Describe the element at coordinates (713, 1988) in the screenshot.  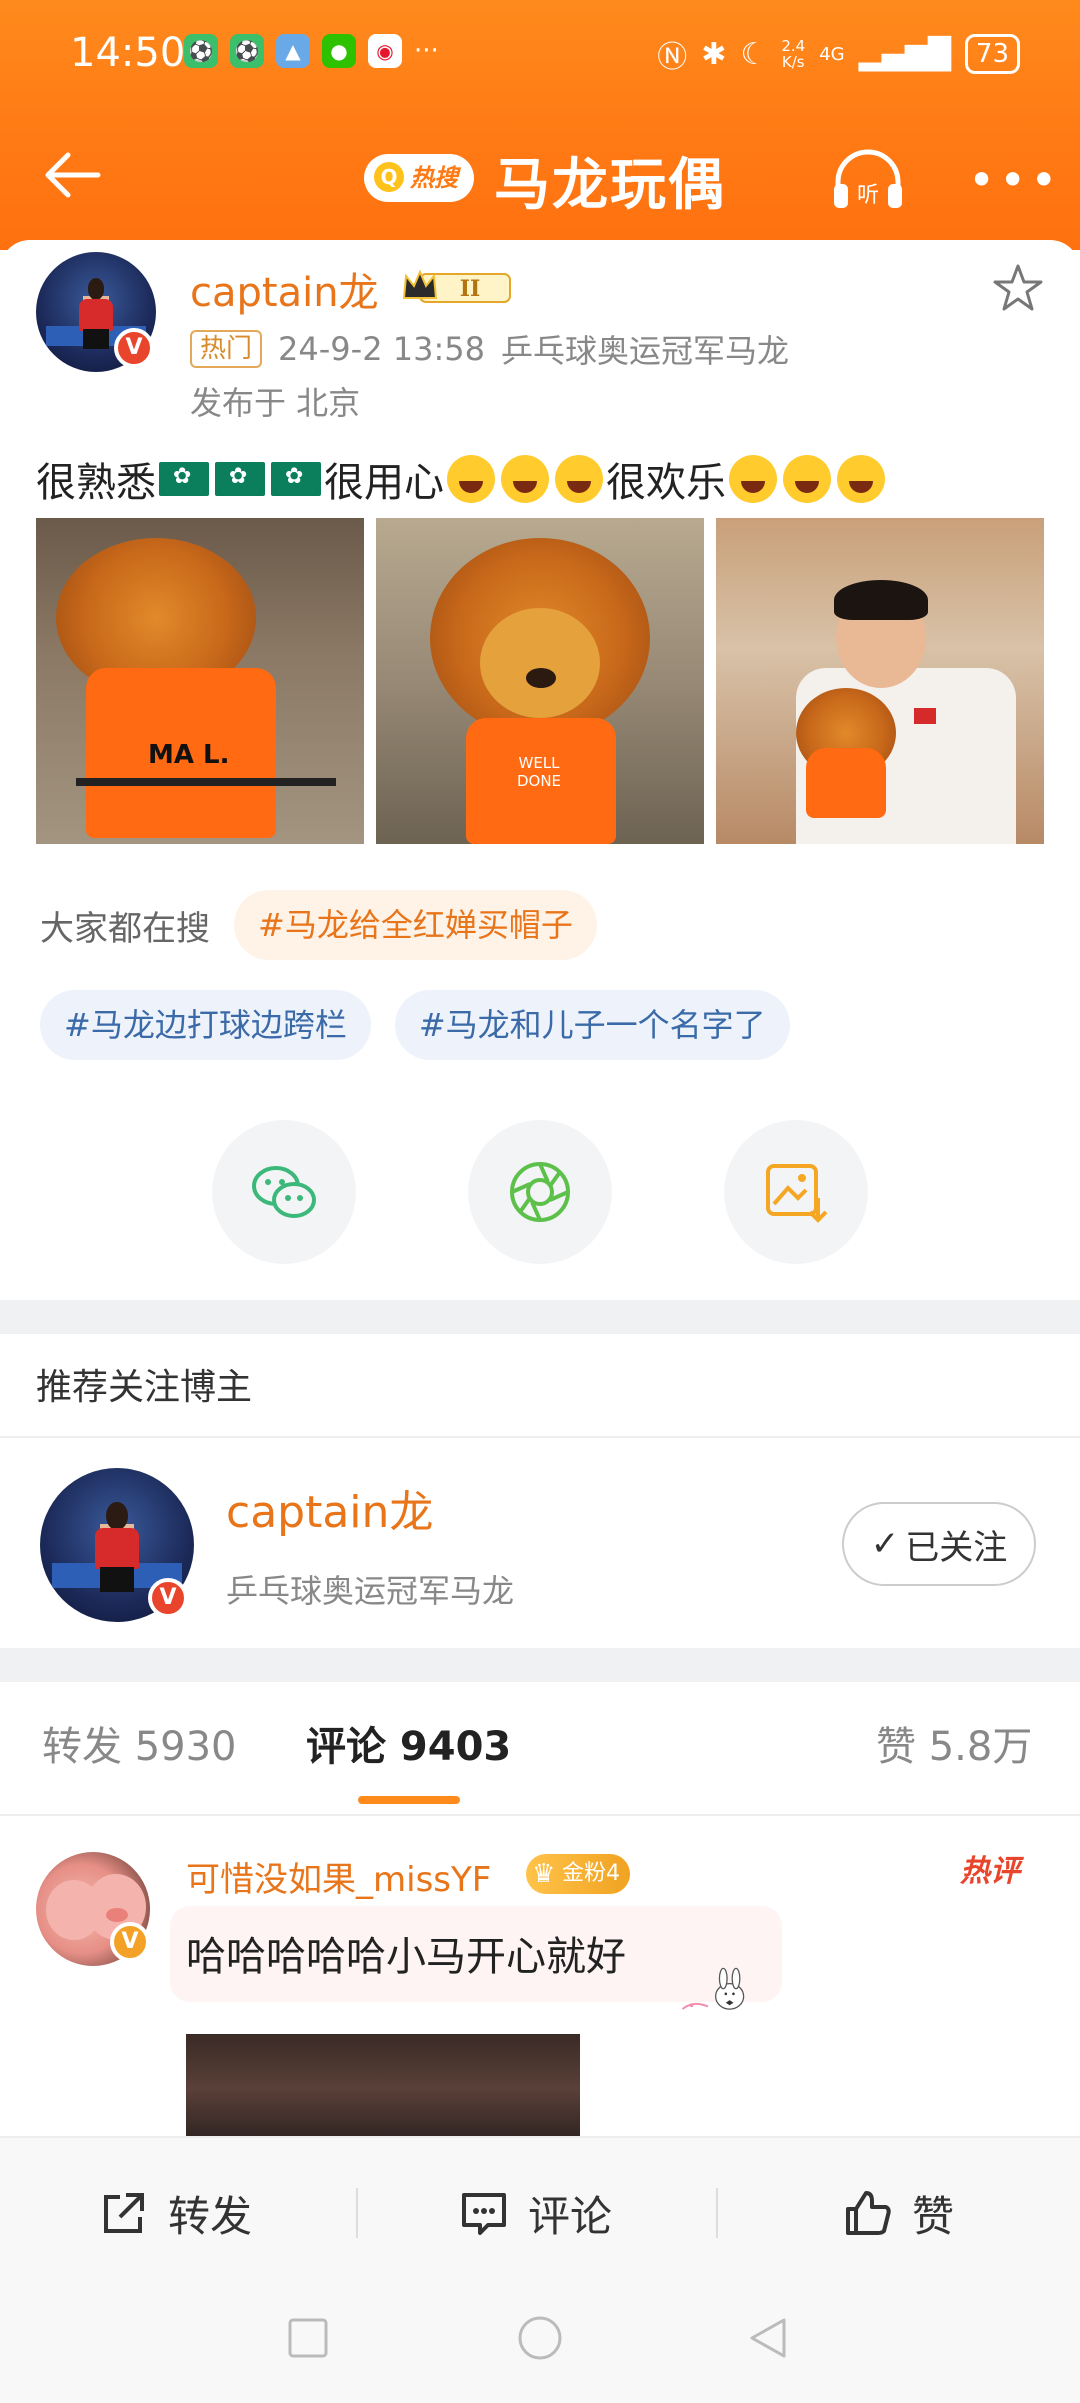
I see `bunny-sticker-icon` at that location.